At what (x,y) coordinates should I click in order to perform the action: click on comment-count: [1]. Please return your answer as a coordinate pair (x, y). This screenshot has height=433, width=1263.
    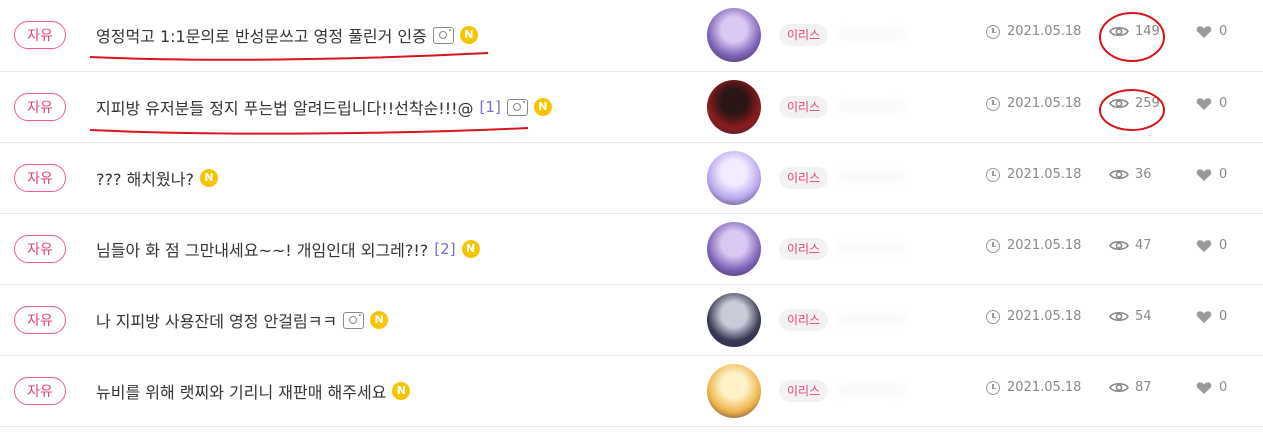
    Looking at the image, I should click on (490, 107).